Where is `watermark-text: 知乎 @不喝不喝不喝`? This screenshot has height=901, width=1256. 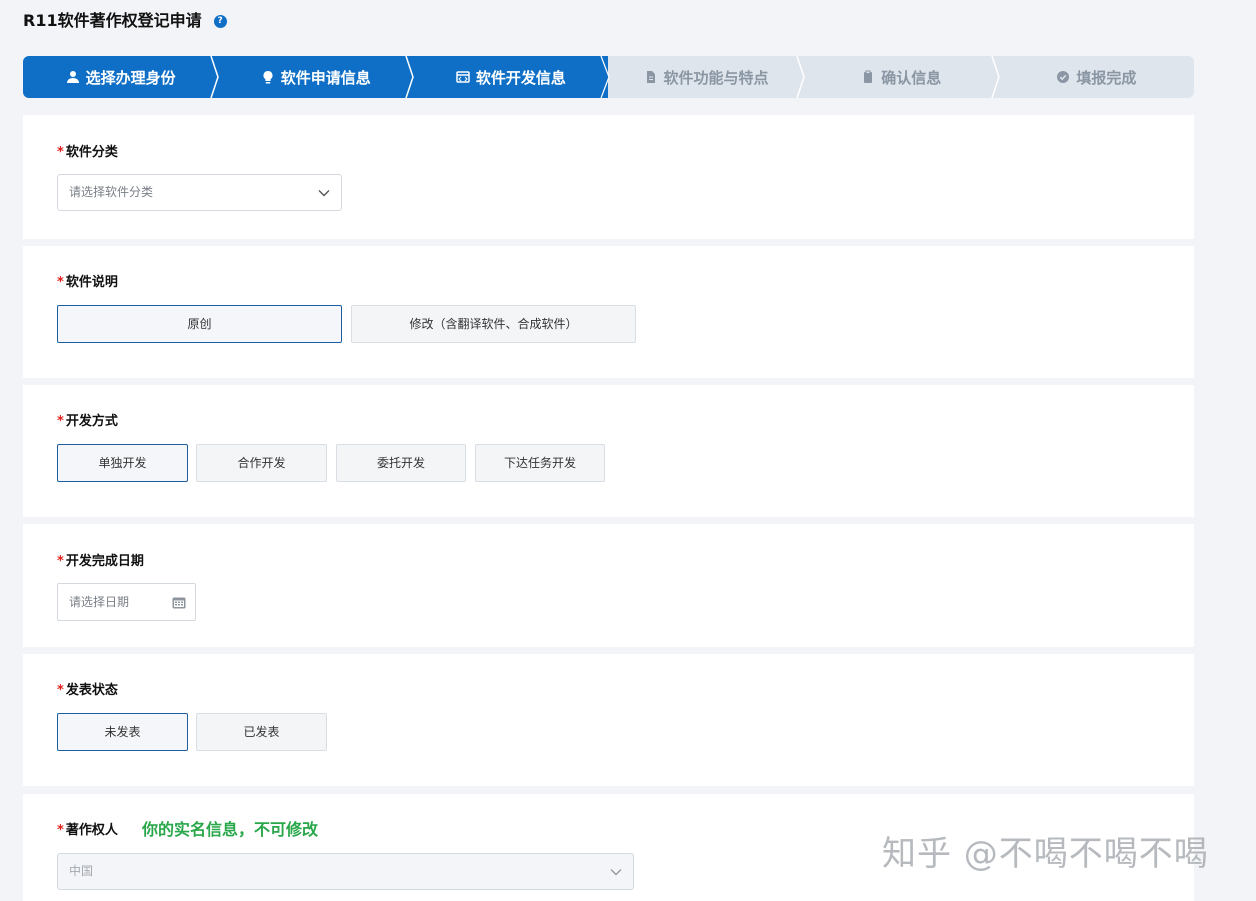 watermark-text: 知乎 @不喝不喝不喝 is located at coordinates (1045, 854).